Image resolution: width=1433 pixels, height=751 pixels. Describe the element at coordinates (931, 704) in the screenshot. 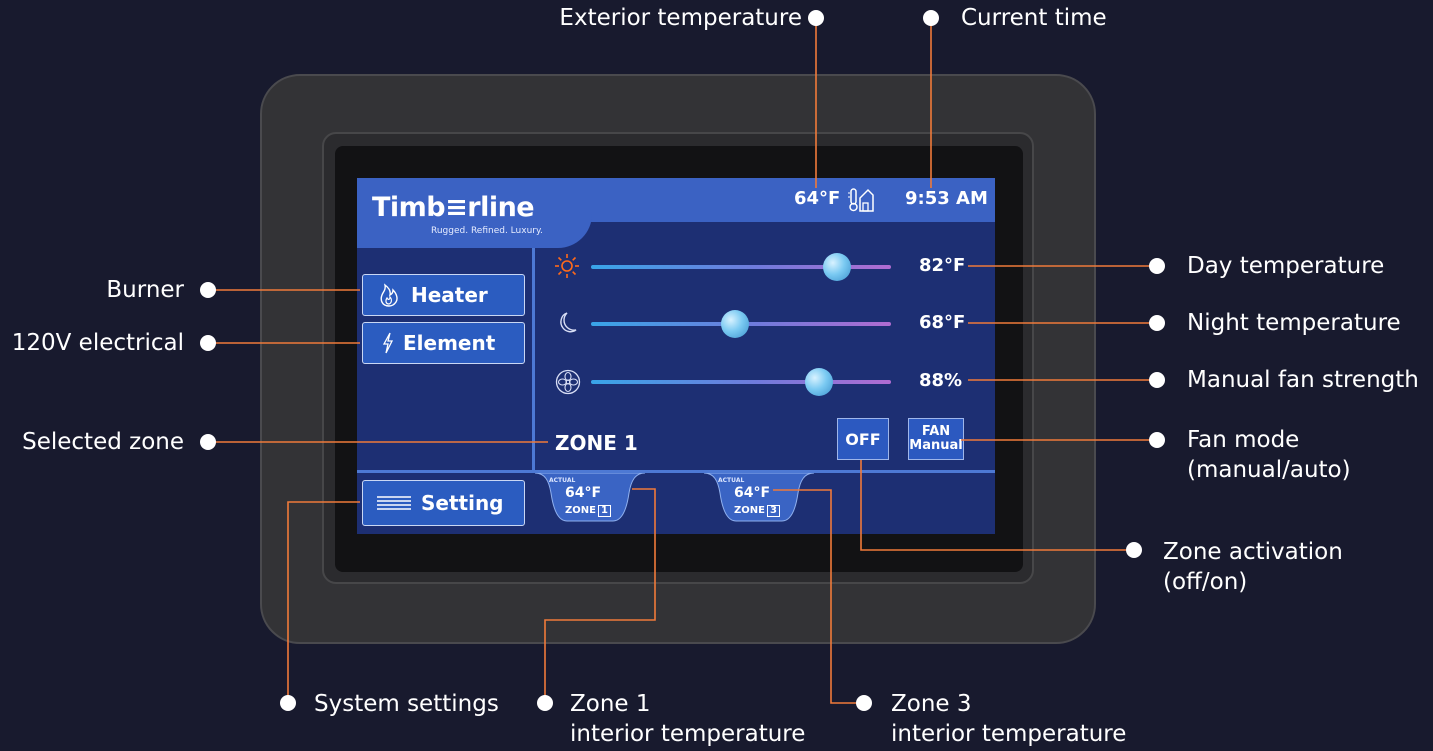

I see `callout-zone-3-line1: Zone 3` at that location.